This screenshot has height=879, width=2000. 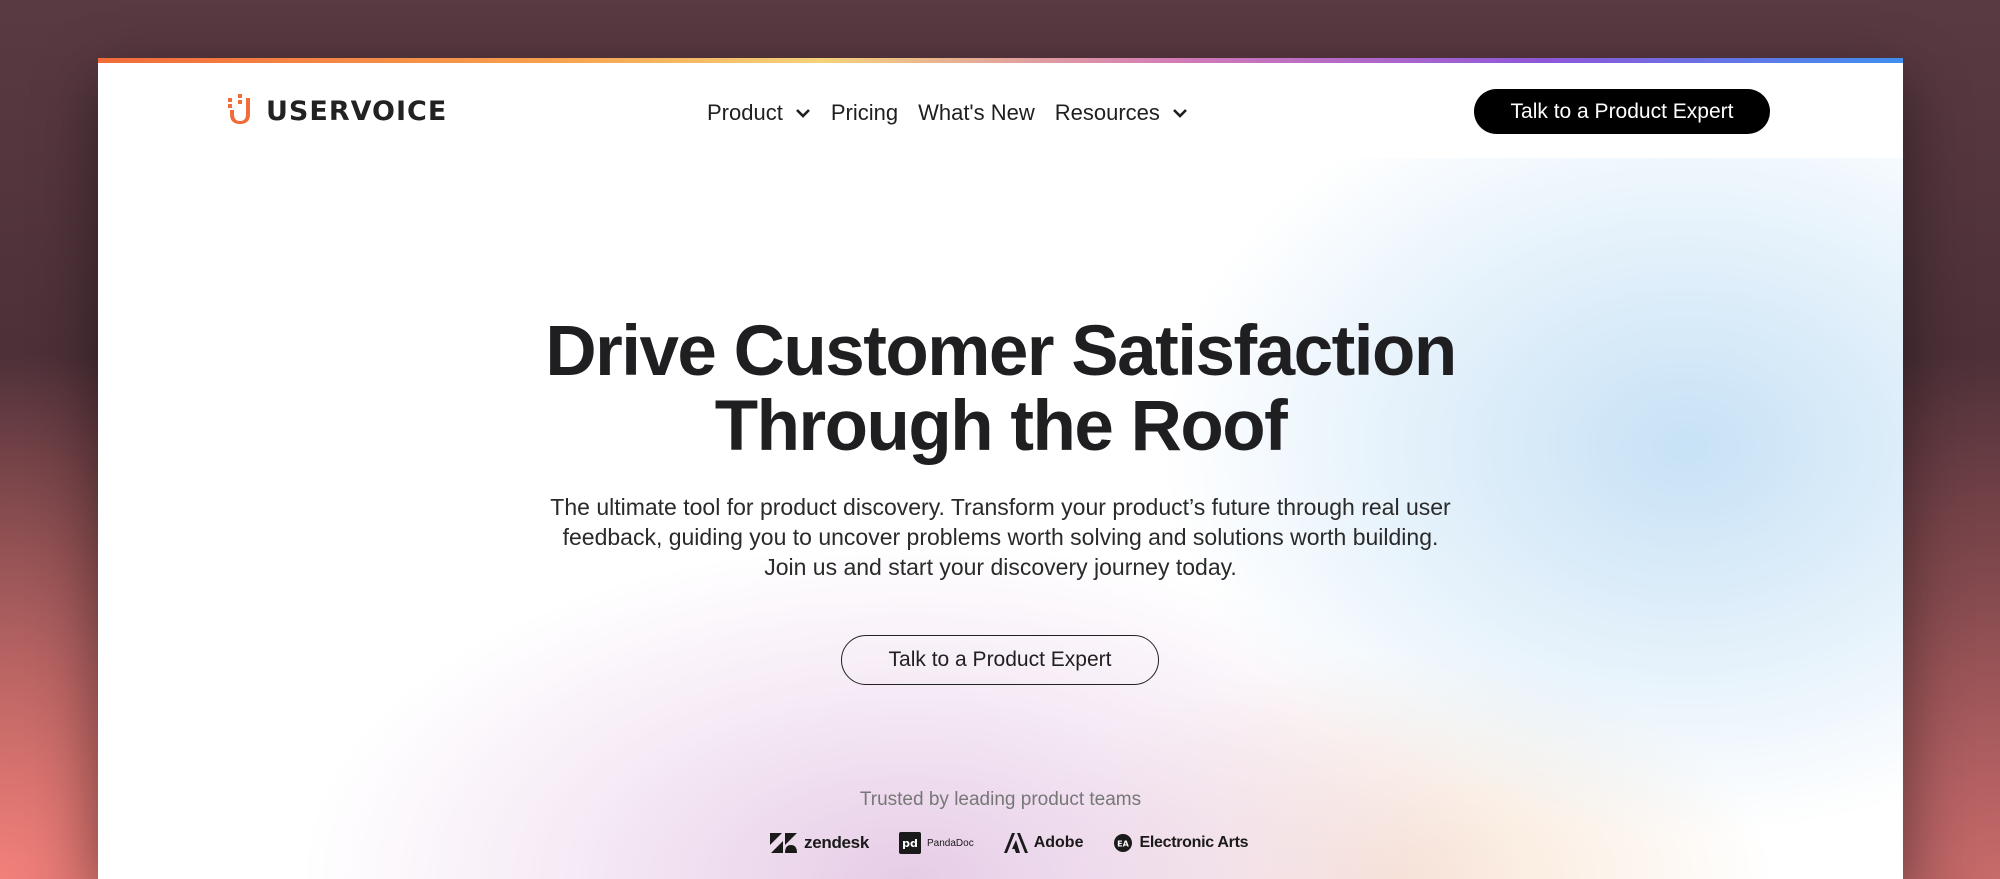 I want to click on nav-product-label: Product, so click(x=745, y=112).